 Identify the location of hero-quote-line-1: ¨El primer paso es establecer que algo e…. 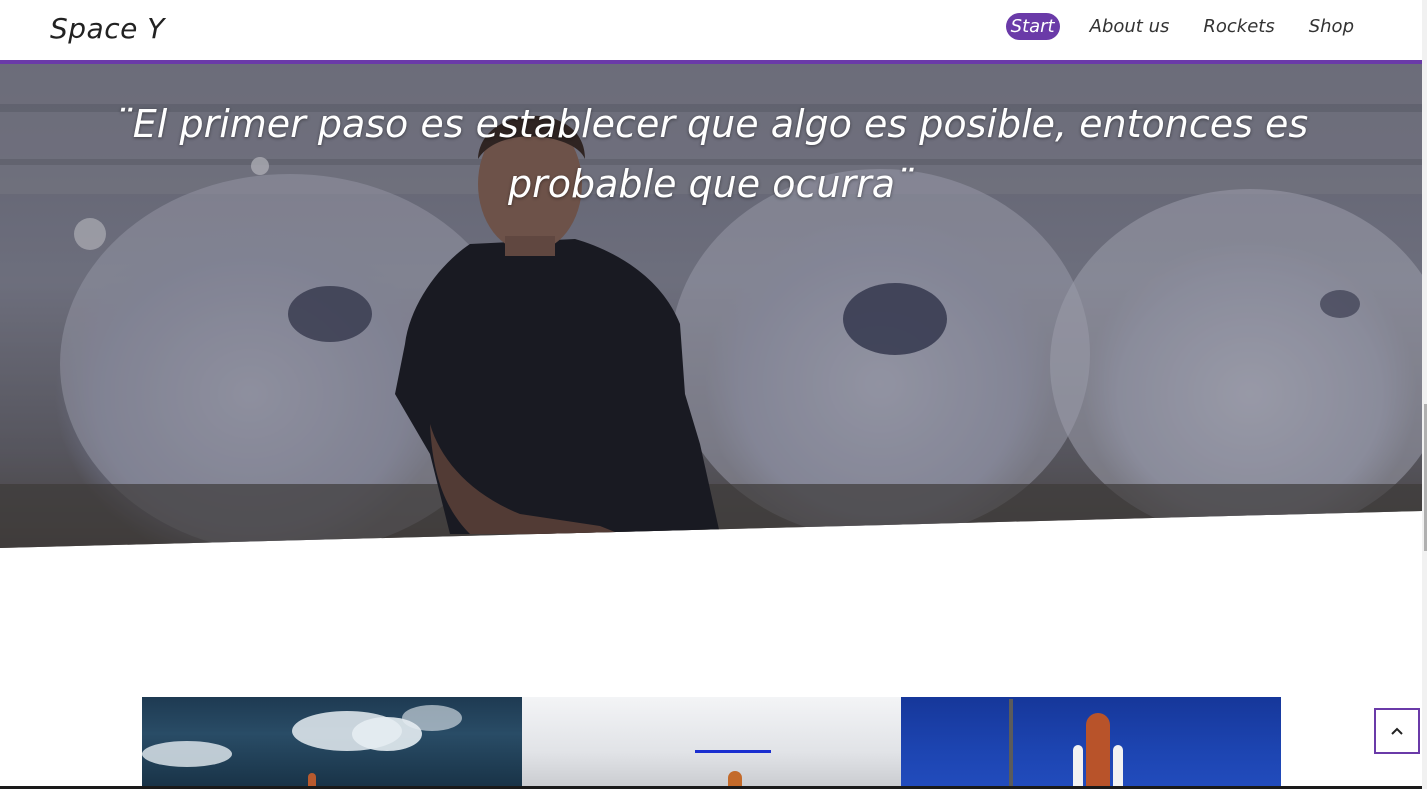
(711, 124).